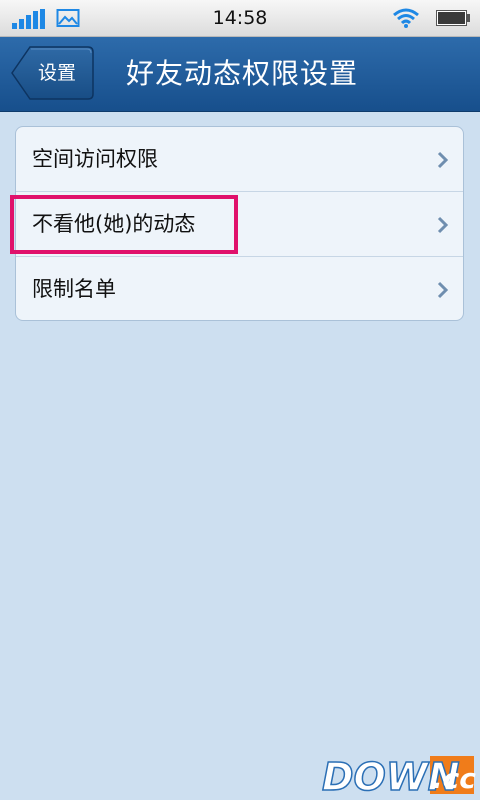  I want to click on back-button-label: 设置, so click(57, 73).